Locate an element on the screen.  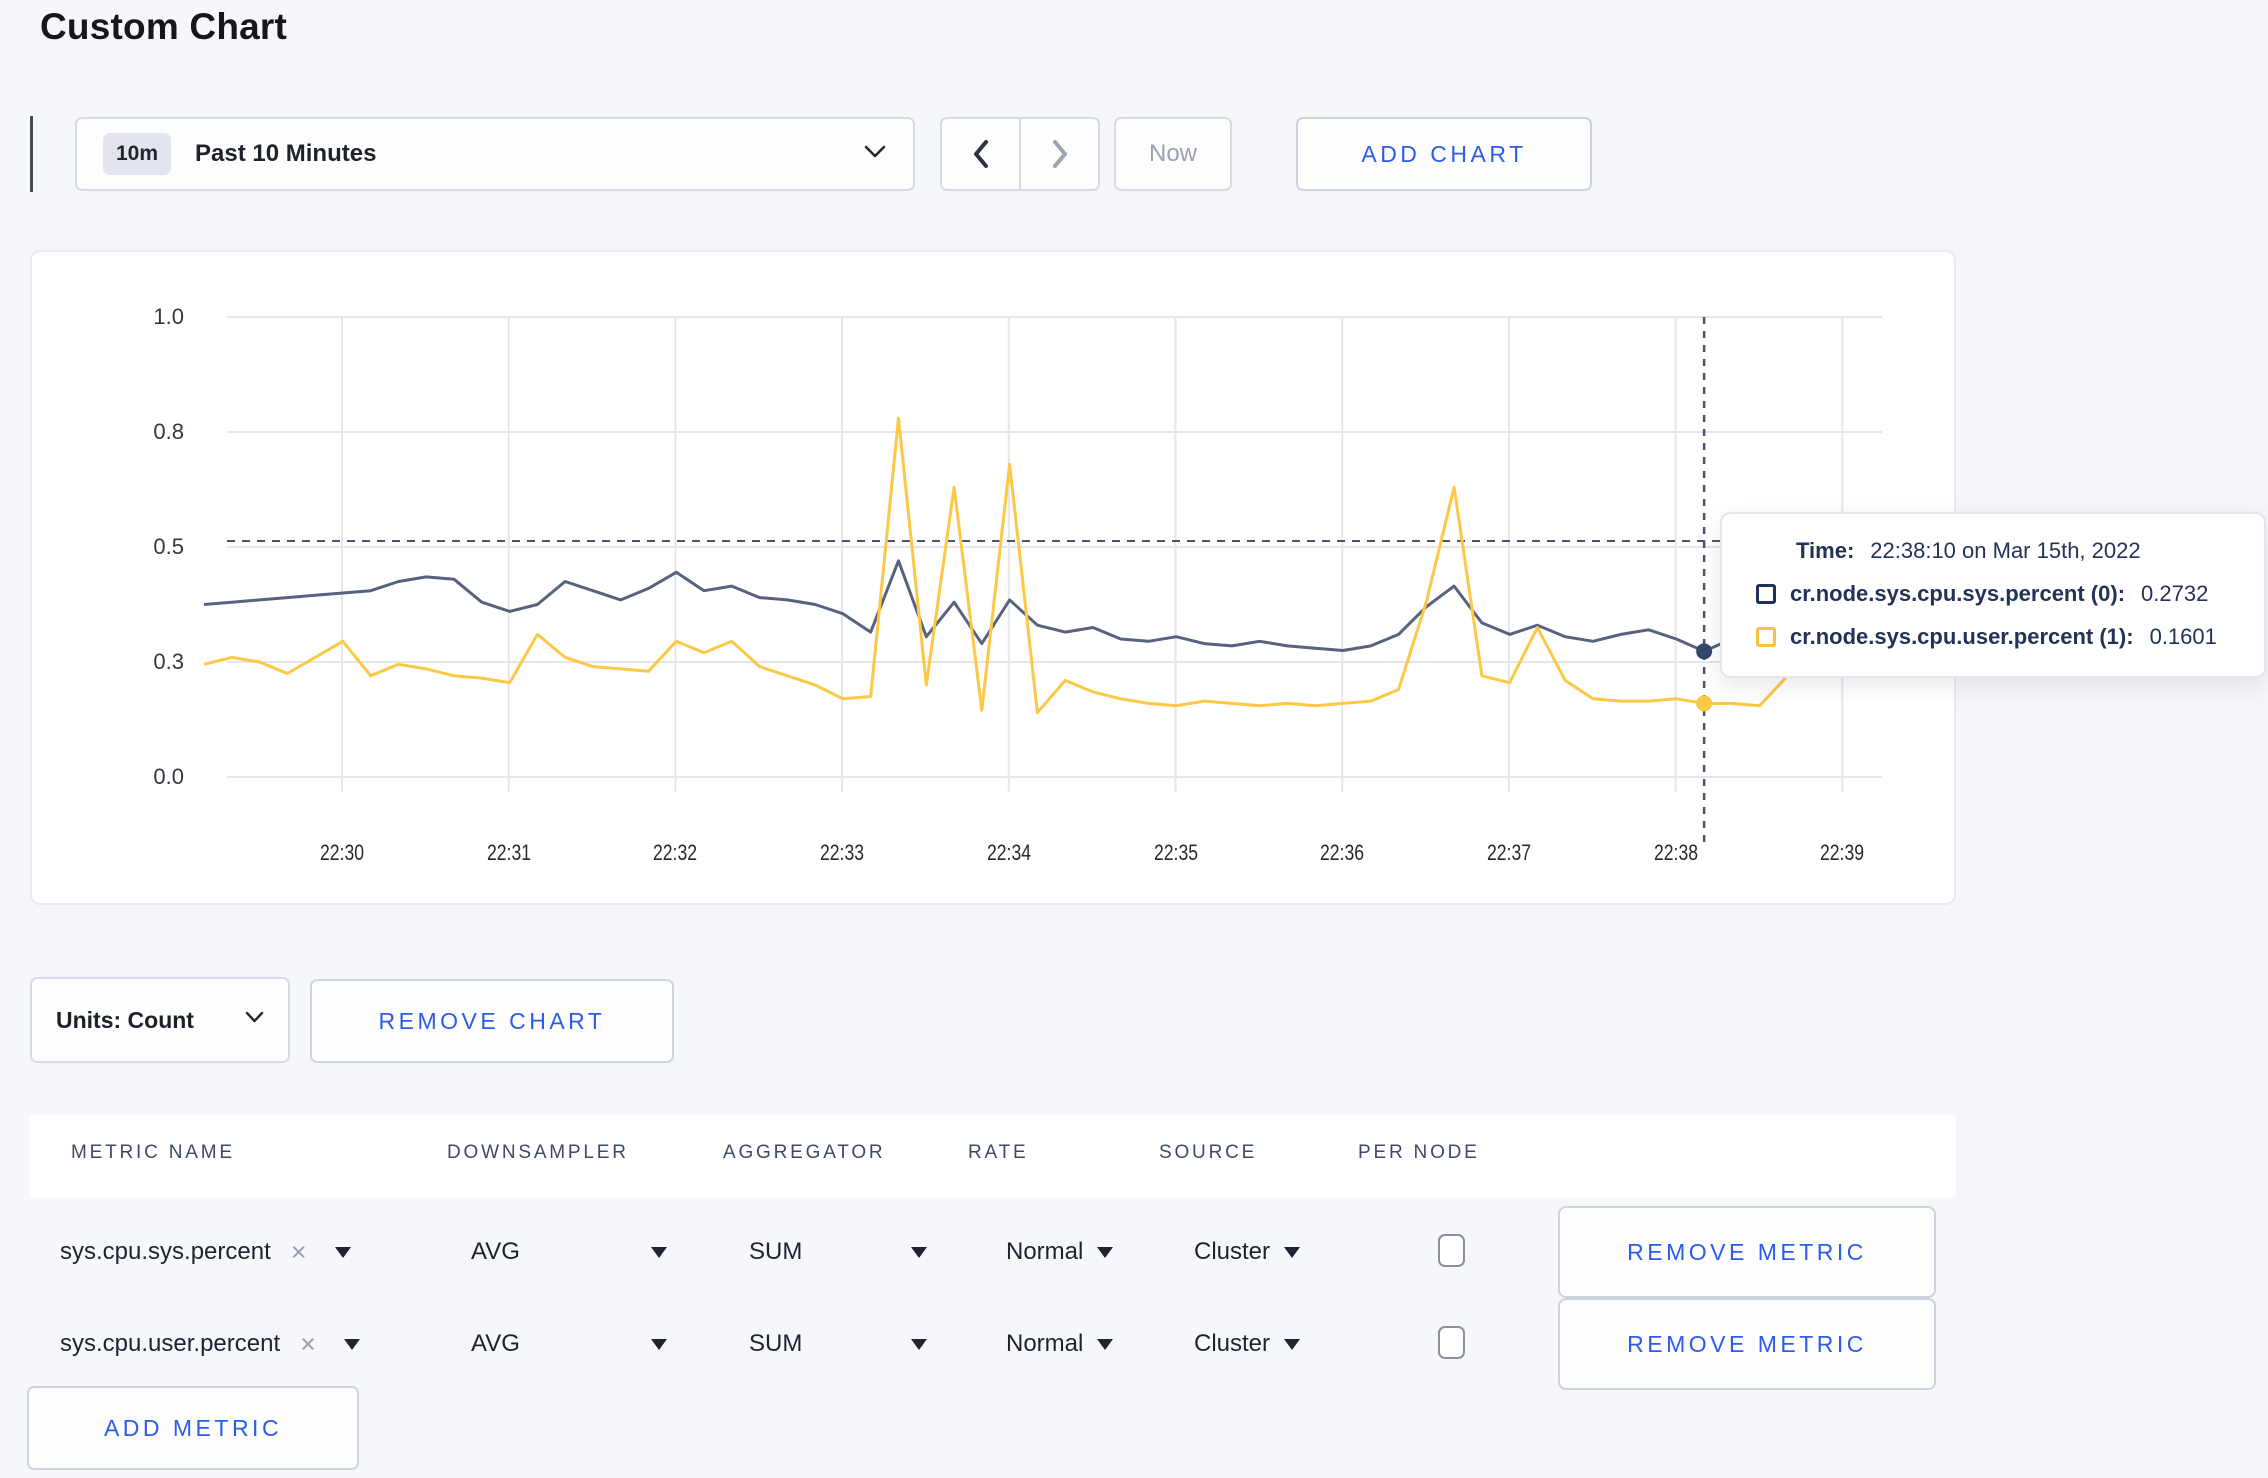
x-axis-tick-label: 22:31 is located at coordinates (508, 852).